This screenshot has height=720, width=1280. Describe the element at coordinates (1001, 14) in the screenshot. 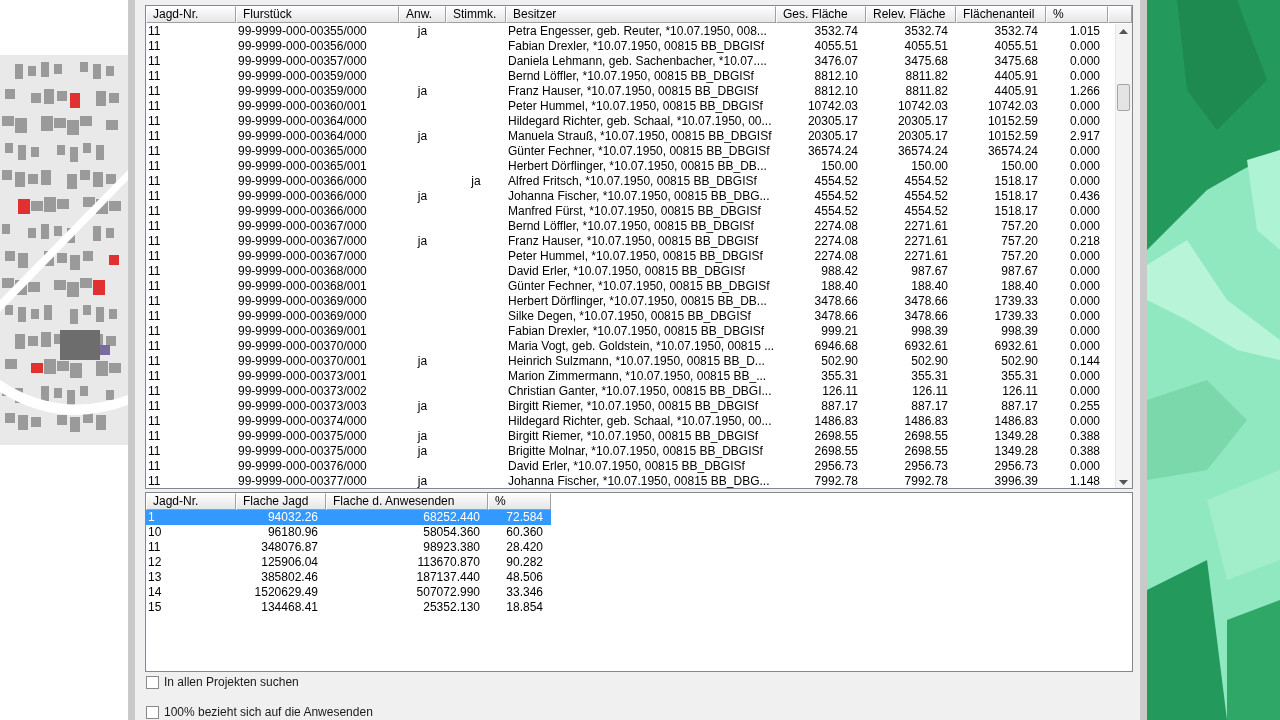

I see `column-header: Flächenanteil` at that location.